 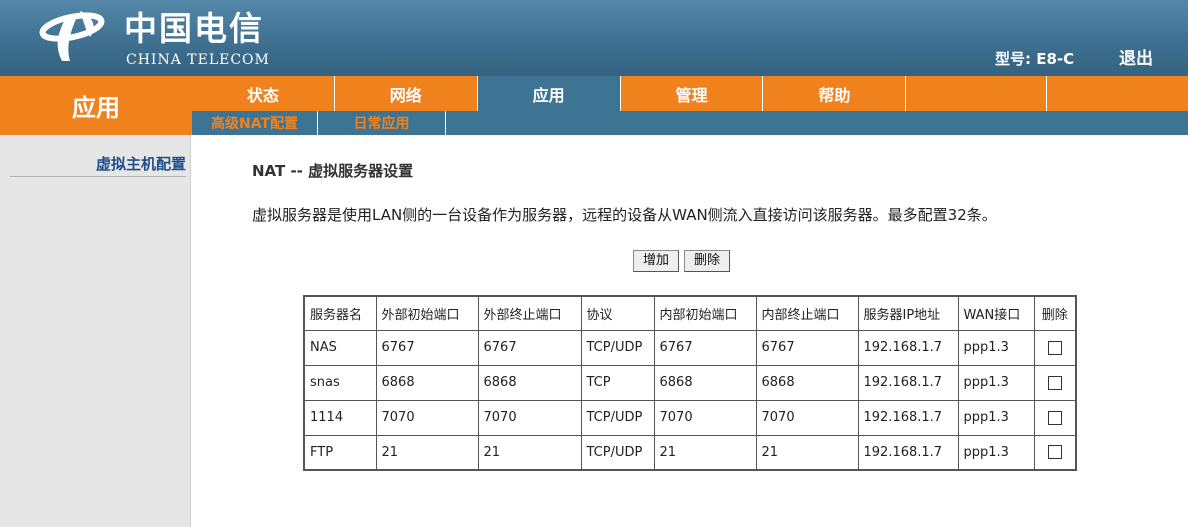 What do you see at coordinates (705, 313) in the screenshot?
I see `column-header: 内部初始端口` at bounding box center [705, 313].